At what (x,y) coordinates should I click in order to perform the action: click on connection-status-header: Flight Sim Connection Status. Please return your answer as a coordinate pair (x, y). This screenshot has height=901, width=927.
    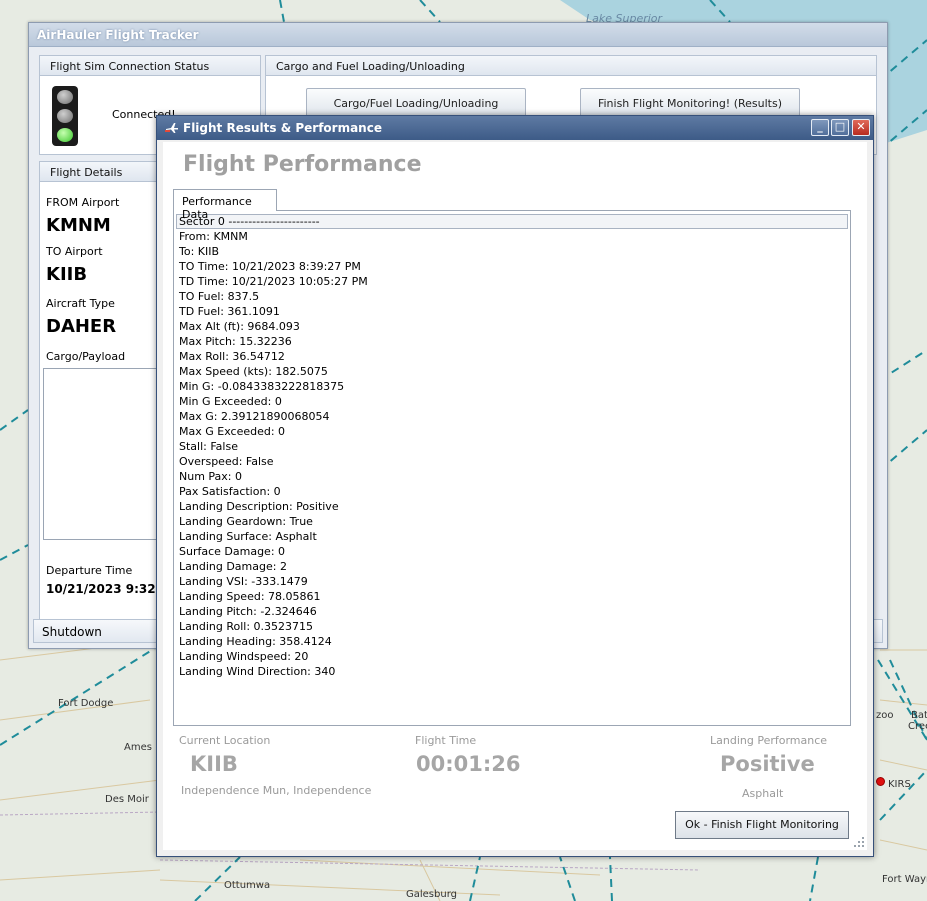
    Looking at the image, I should click on (150, 66).